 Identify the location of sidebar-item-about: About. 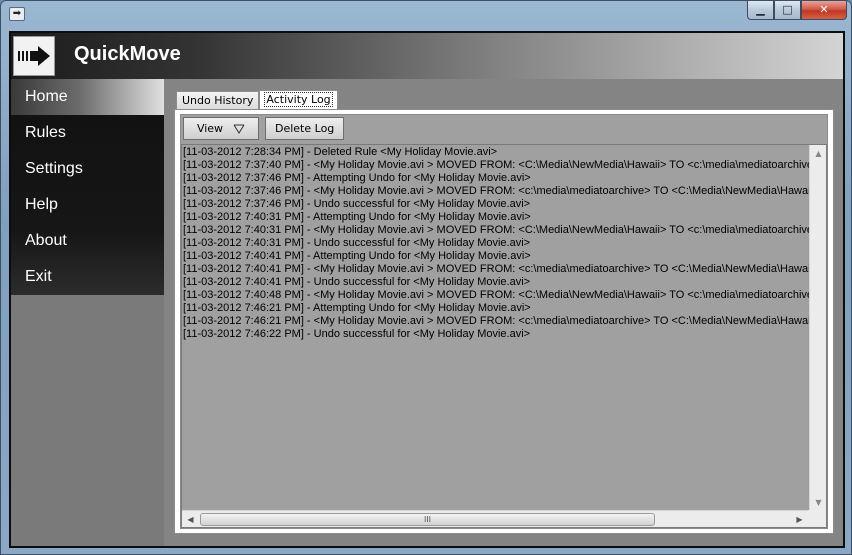
(87, 241).